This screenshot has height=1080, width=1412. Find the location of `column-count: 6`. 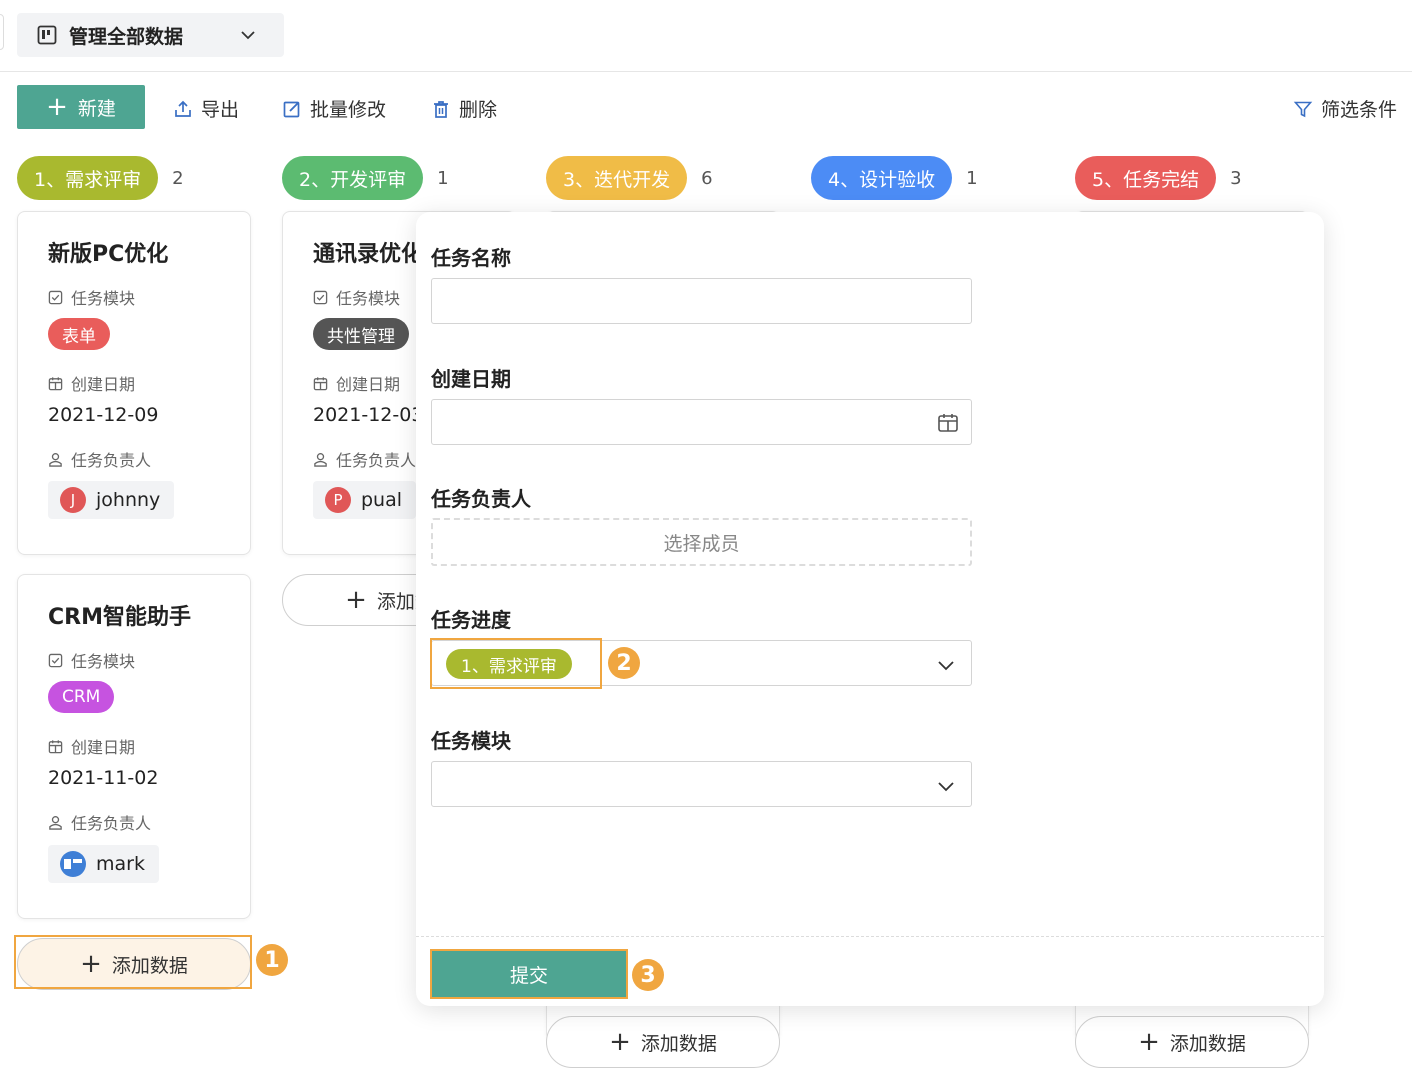

column-count: 6 is located at coordinates (707, 178).